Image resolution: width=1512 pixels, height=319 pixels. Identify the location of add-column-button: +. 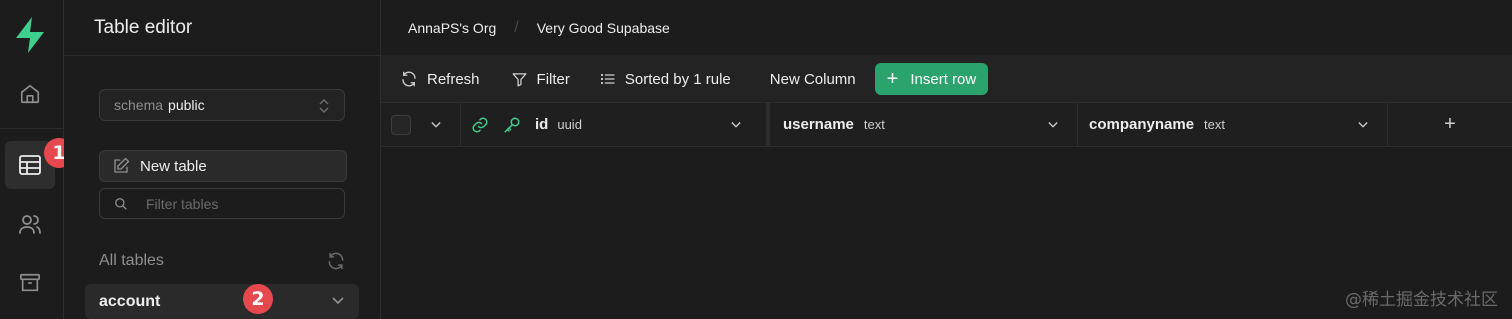
(1450, 124).